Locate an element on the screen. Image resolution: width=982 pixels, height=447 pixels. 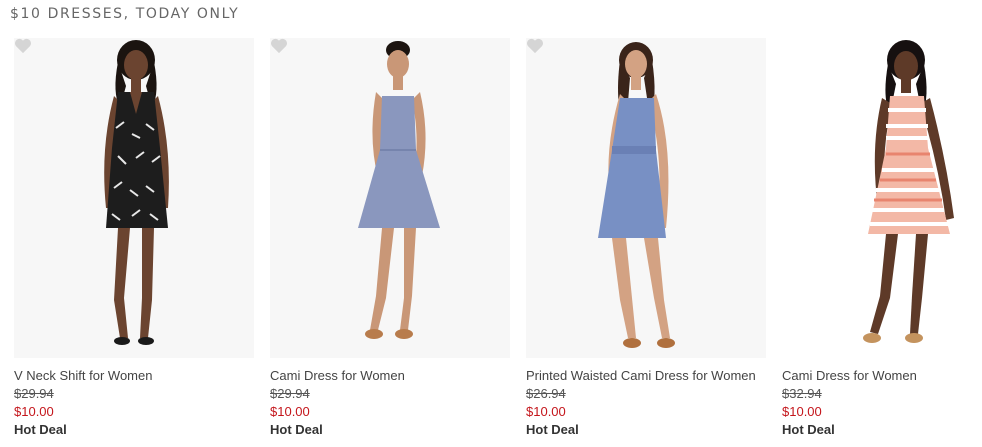
product-image is located at coordinates (882, 198).